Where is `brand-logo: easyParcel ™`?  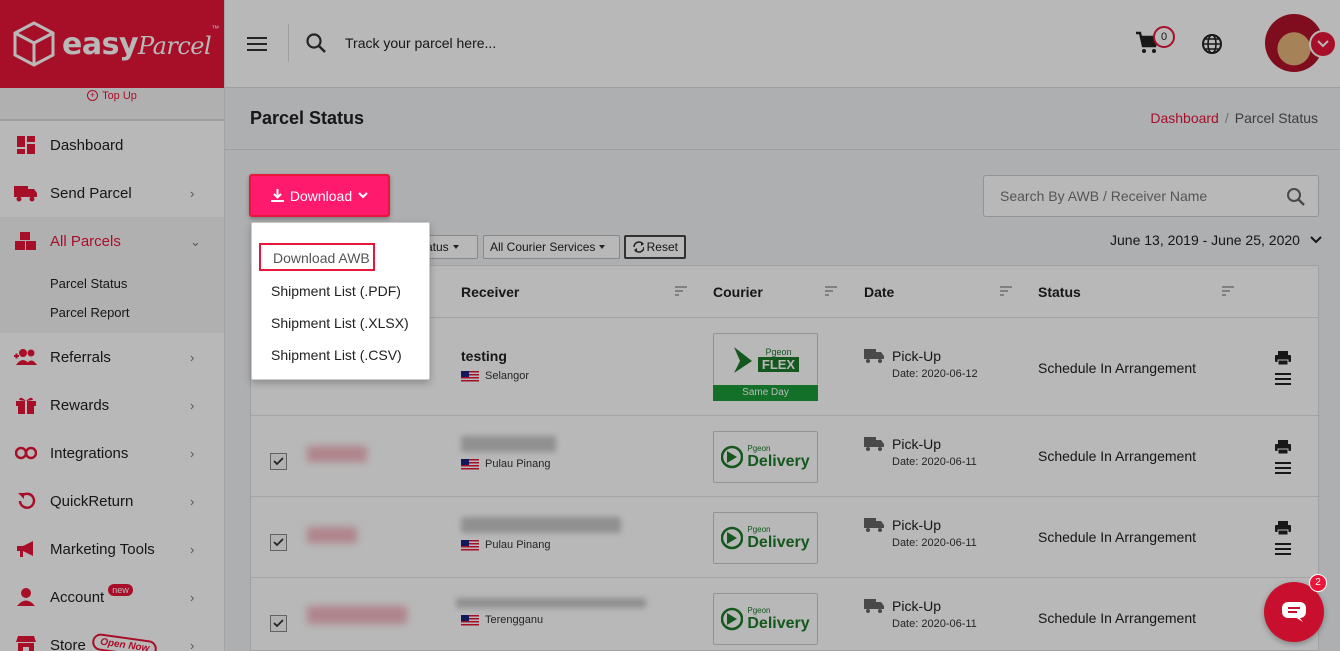
brand-logo: easyParcel ™ is located at coordinates (112, 44).